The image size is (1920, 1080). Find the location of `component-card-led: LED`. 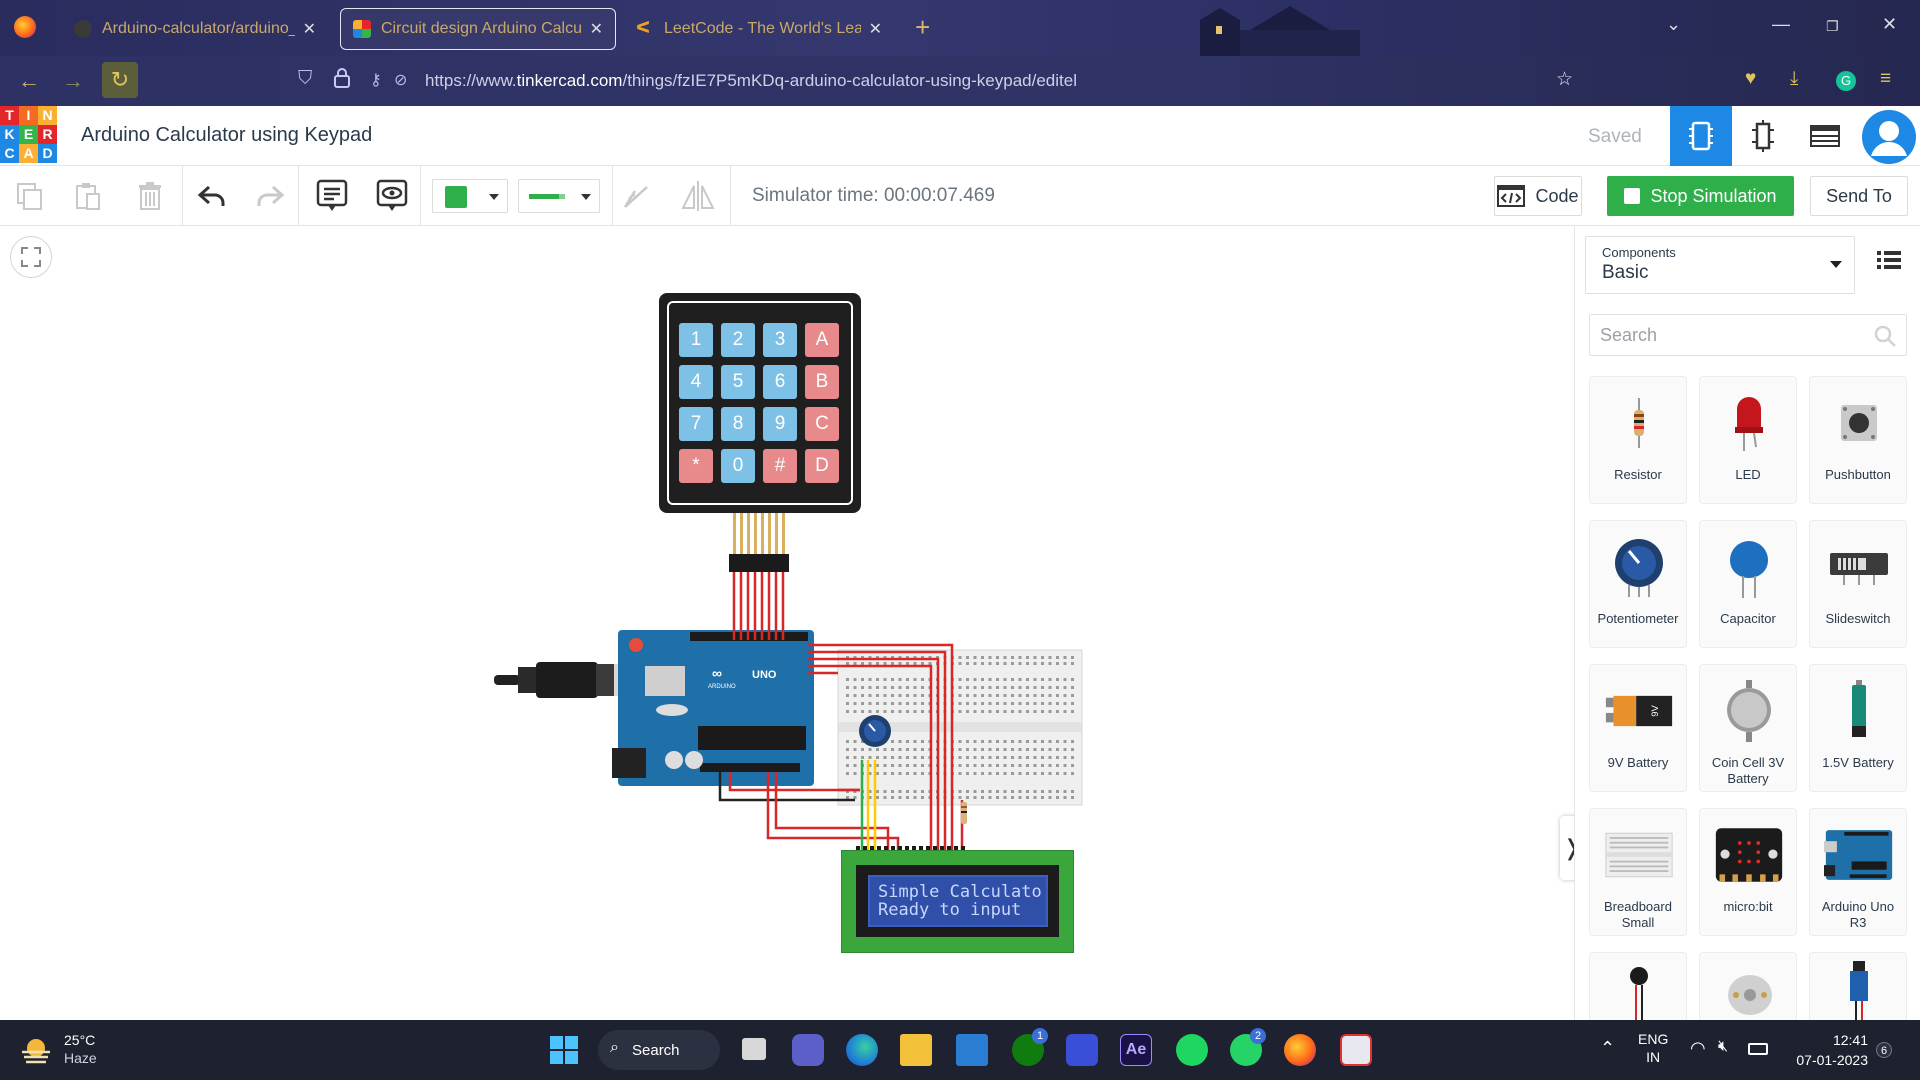

component-card-led: LED is located at coordinates (1748, 440).